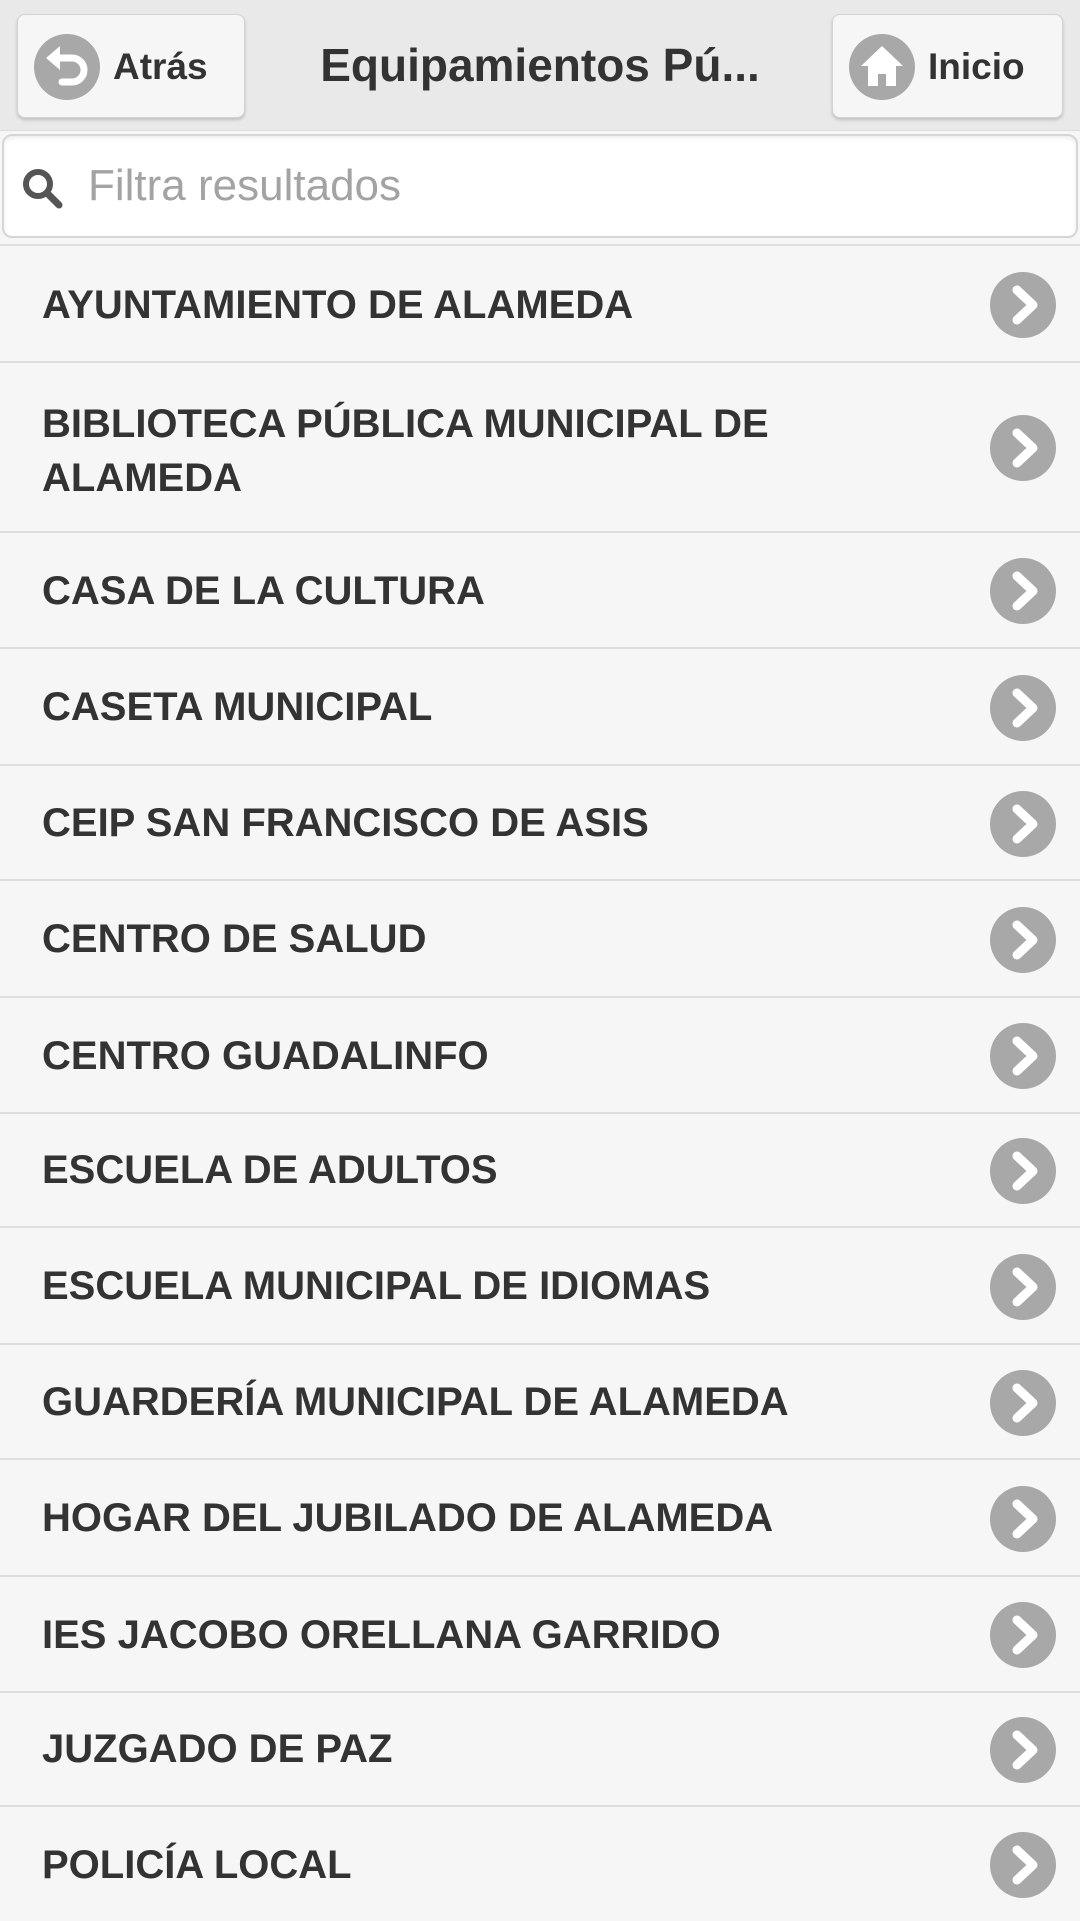 The image size is (1080, 1921). What do you see at coordinates (540, 1748) in the screenshot?
I see `list-item: JUZGADO DE PAZ` at bounding box center [540, 1748].